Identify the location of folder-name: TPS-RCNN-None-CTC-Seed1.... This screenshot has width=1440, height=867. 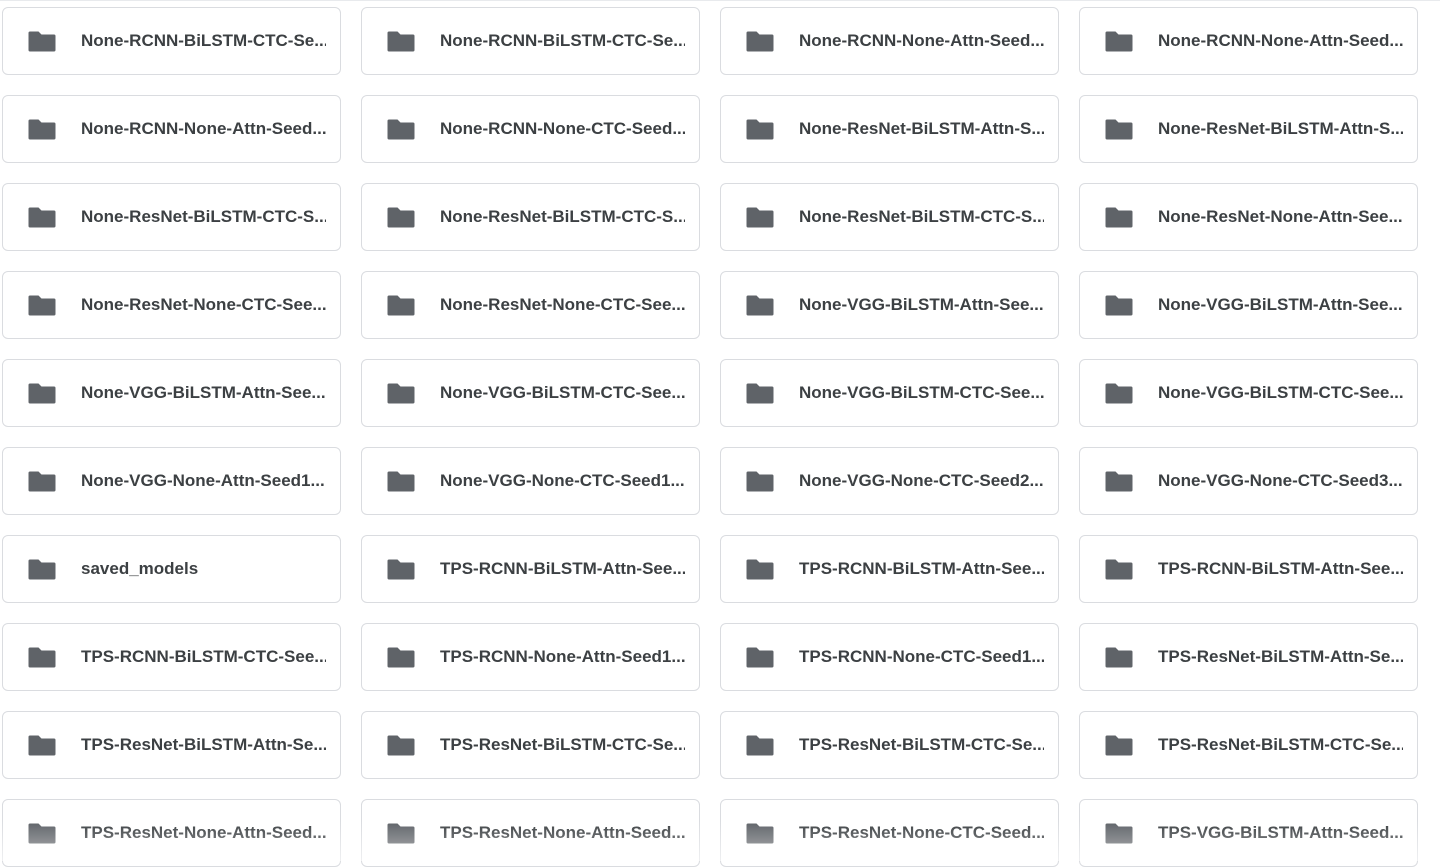
(921, 657).